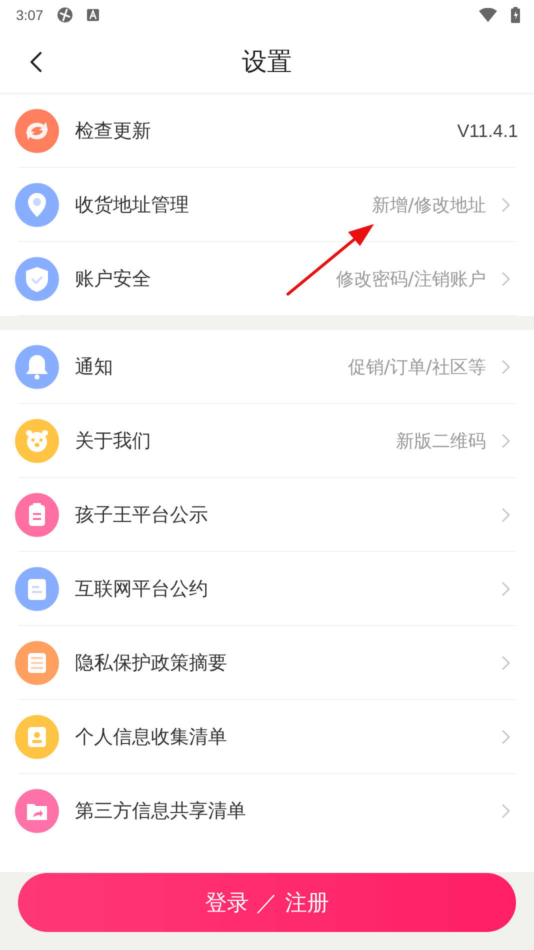  Describe the element at coordinates (280, 663) in the screenshot. I see `setting-label: 隐私保护政策摘要` at that location.